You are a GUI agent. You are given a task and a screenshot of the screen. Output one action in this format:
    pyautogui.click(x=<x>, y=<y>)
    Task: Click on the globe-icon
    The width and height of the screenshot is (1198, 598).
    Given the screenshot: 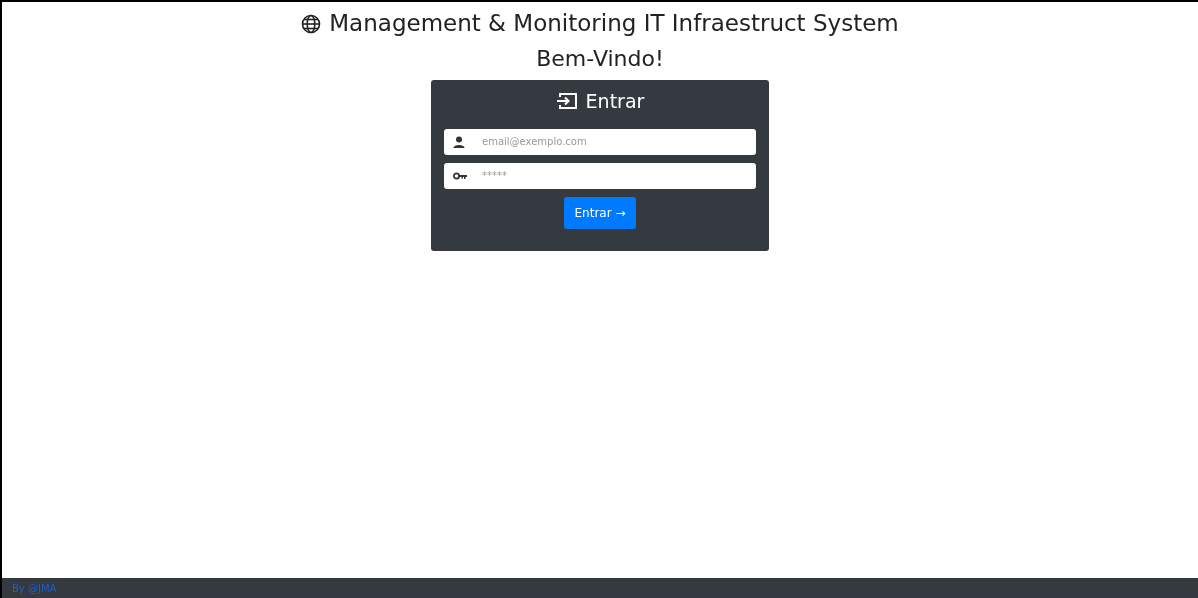 What is the action you would take?
    pyautogui.click(x=311, y=23)
    